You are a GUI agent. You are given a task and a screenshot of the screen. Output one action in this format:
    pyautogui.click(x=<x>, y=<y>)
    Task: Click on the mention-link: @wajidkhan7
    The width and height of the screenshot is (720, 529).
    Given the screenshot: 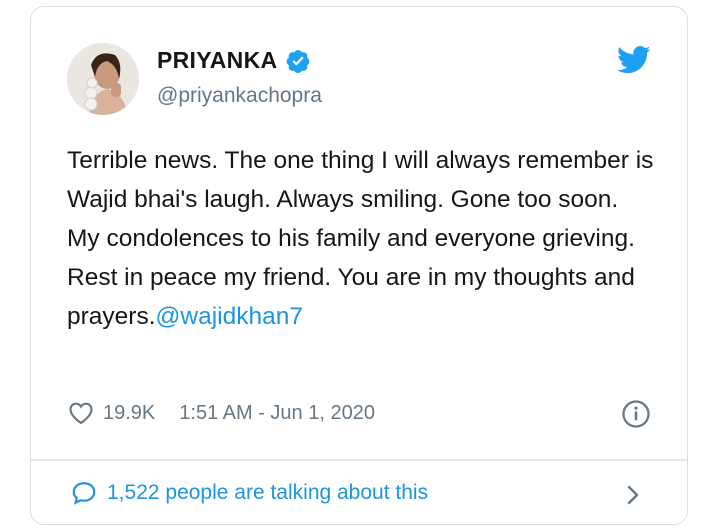 What is the action you would take?
    pyautogui.click(x=229, y=316)
    